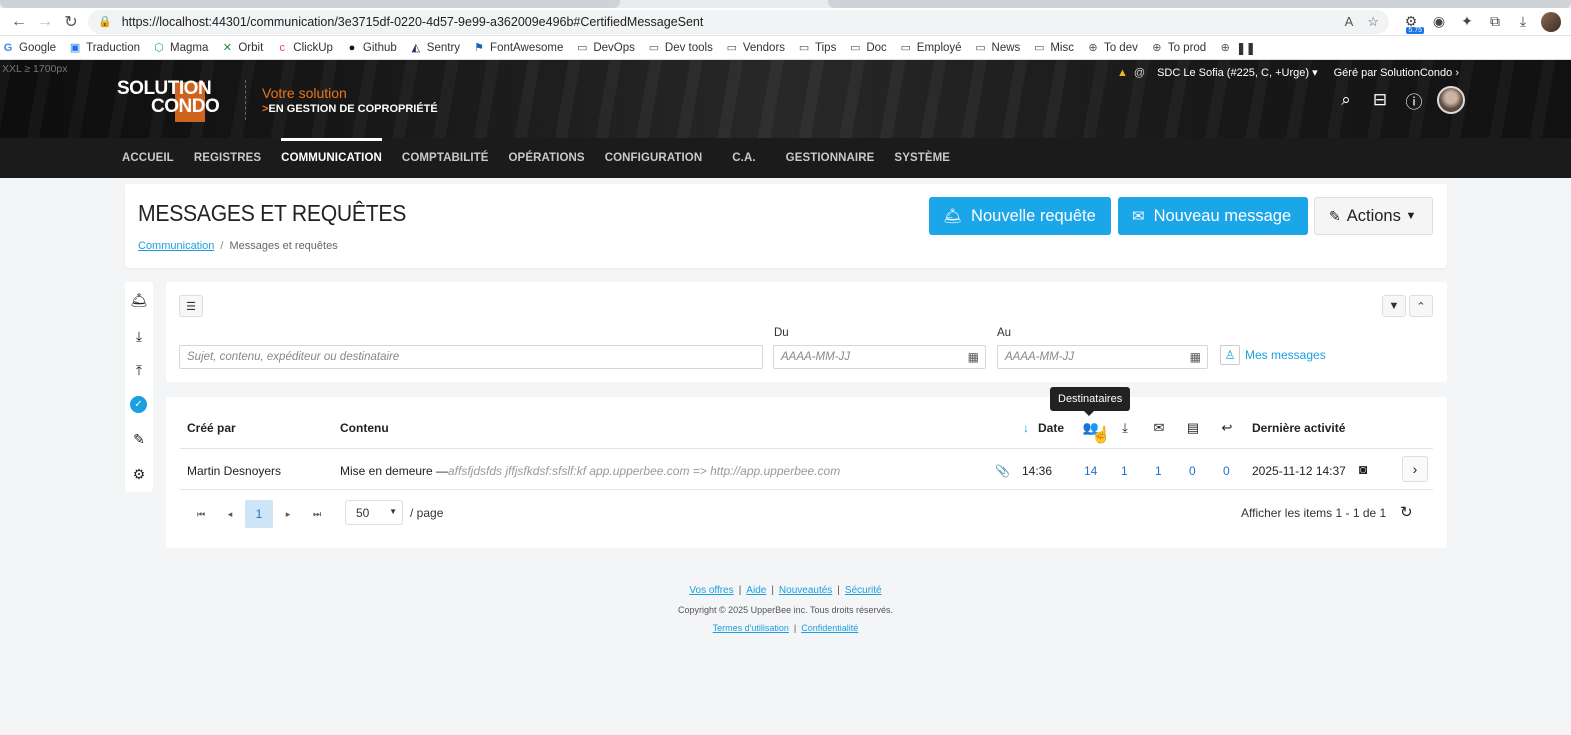  What do you see at coordinates (1159, 428) in the screenshot?
I see `opened-envelope-icon: ✉` at bounding box center [1159, 428].